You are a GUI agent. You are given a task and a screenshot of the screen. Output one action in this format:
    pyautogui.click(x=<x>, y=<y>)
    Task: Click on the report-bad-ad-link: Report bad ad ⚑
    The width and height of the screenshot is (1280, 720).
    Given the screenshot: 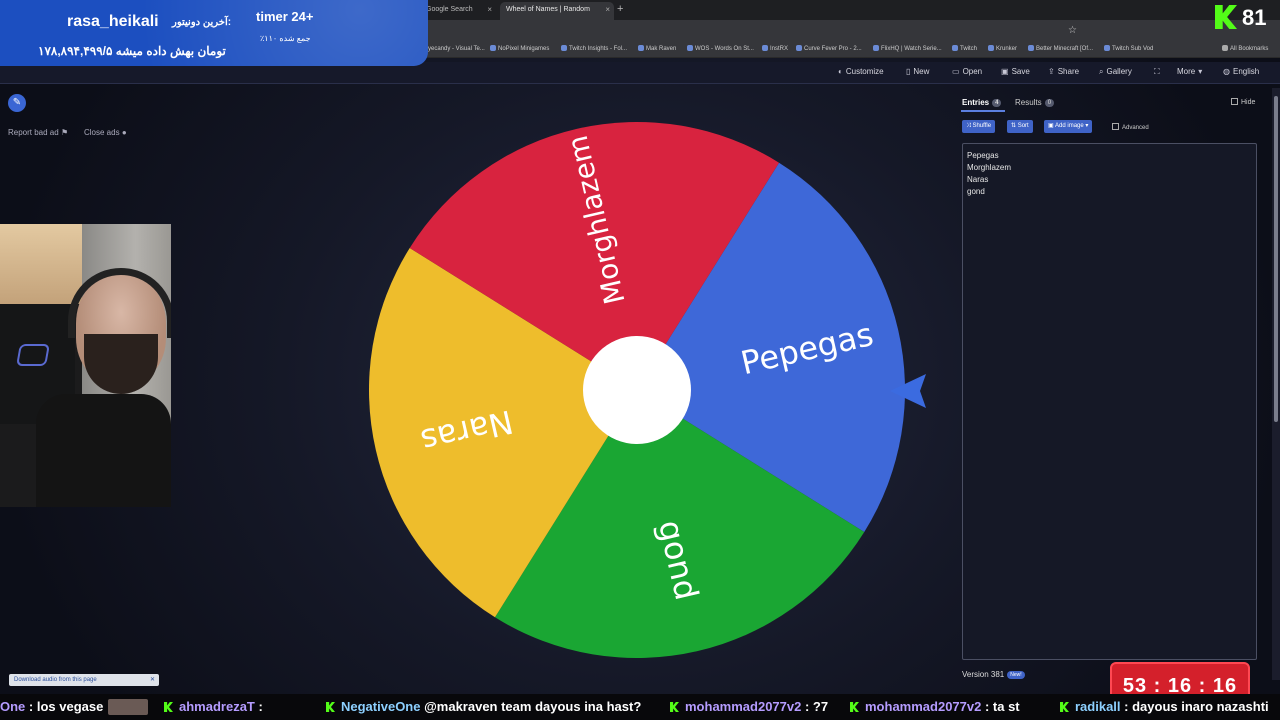 What is the action you would take?
    pyautogui.click(x=38, y=132)
    